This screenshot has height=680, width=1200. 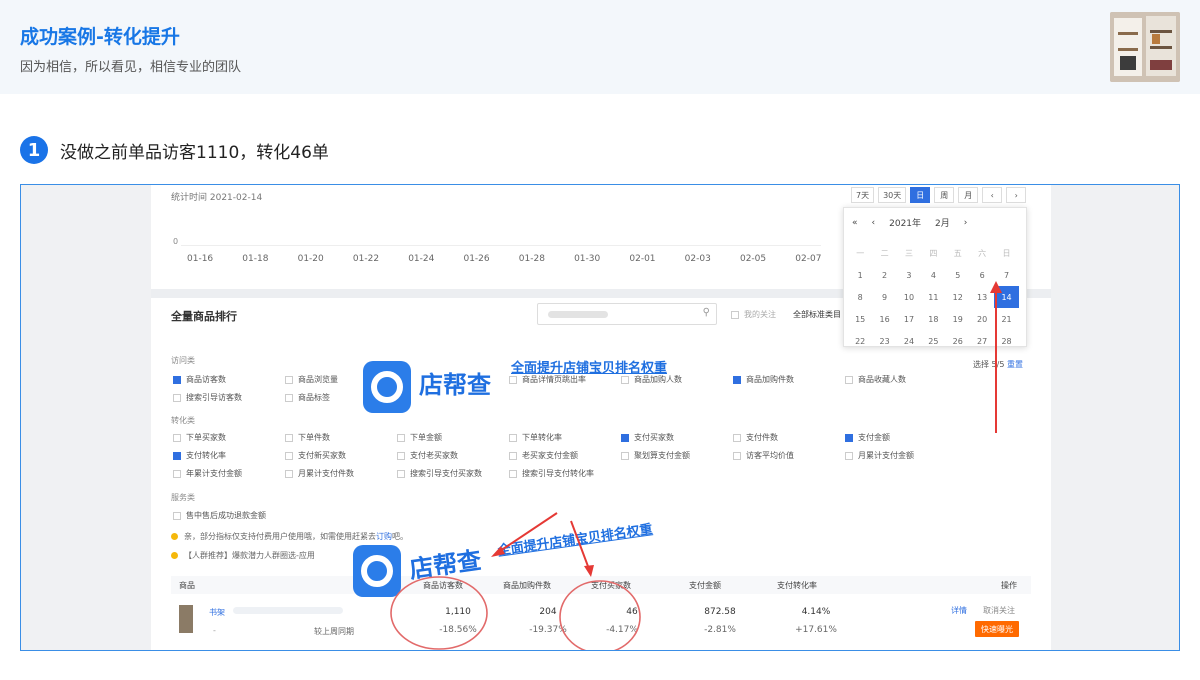 I want to click on calendar-day: 5, so click(x=958, y=275).